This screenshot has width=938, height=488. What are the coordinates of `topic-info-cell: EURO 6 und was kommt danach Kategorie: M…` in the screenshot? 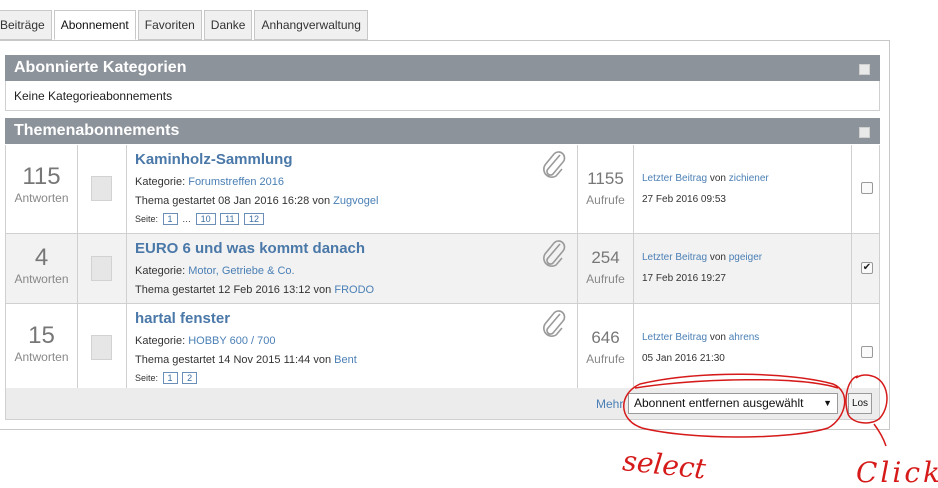 It's located at (352, 268).